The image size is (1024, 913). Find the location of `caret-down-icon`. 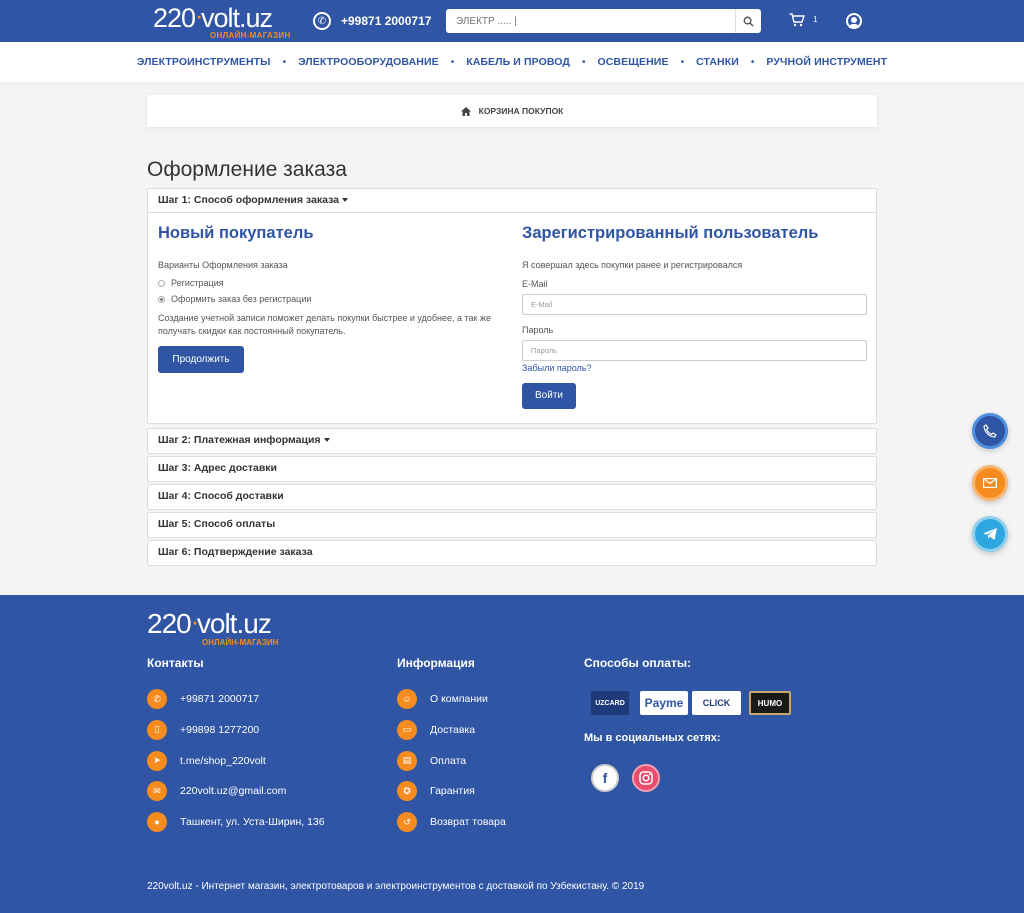

caret-down-icon is located at coordinates (326, 440).